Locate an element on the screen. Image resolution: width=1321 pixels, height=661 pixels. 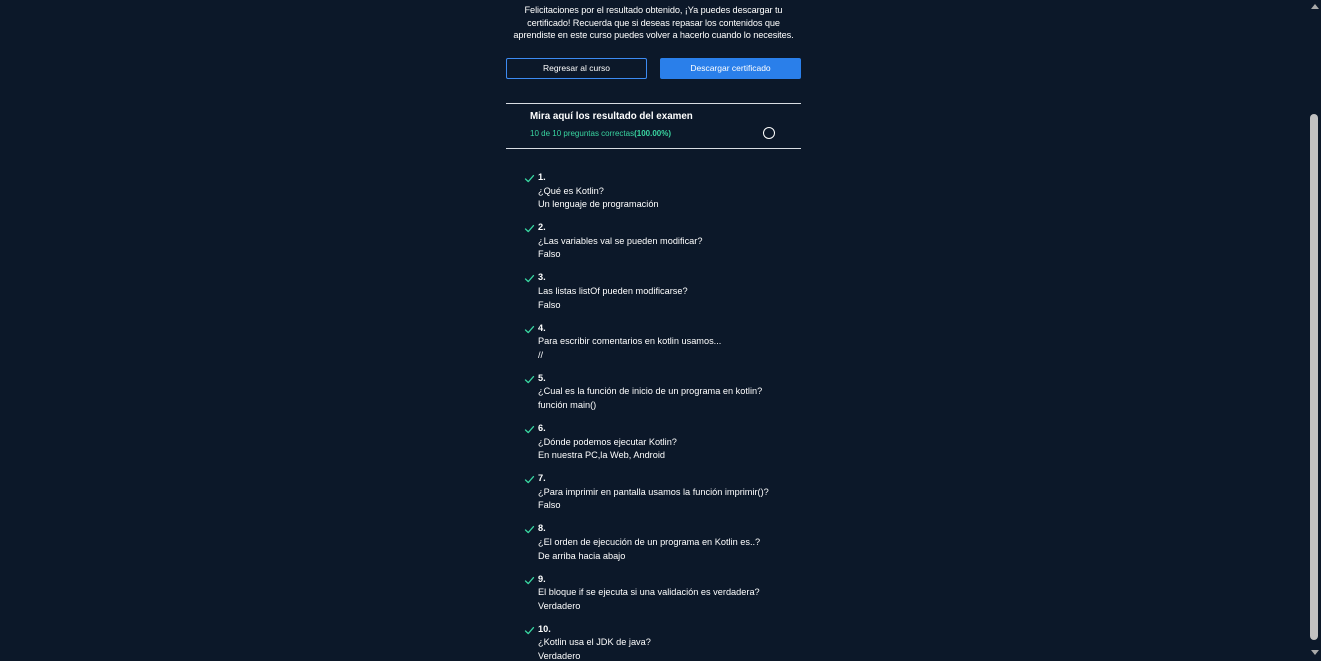
question-number: 9. is located at coordinates (542, 578).